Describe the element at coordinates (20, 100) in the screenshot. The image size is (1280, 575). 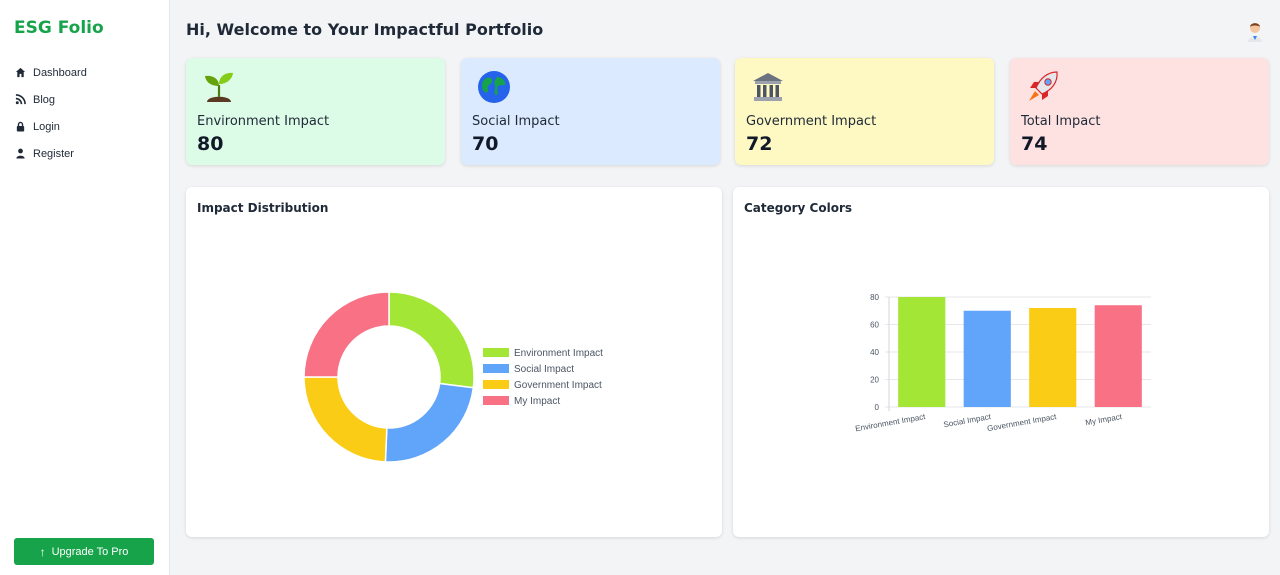
I see `rss-icon` at that location.